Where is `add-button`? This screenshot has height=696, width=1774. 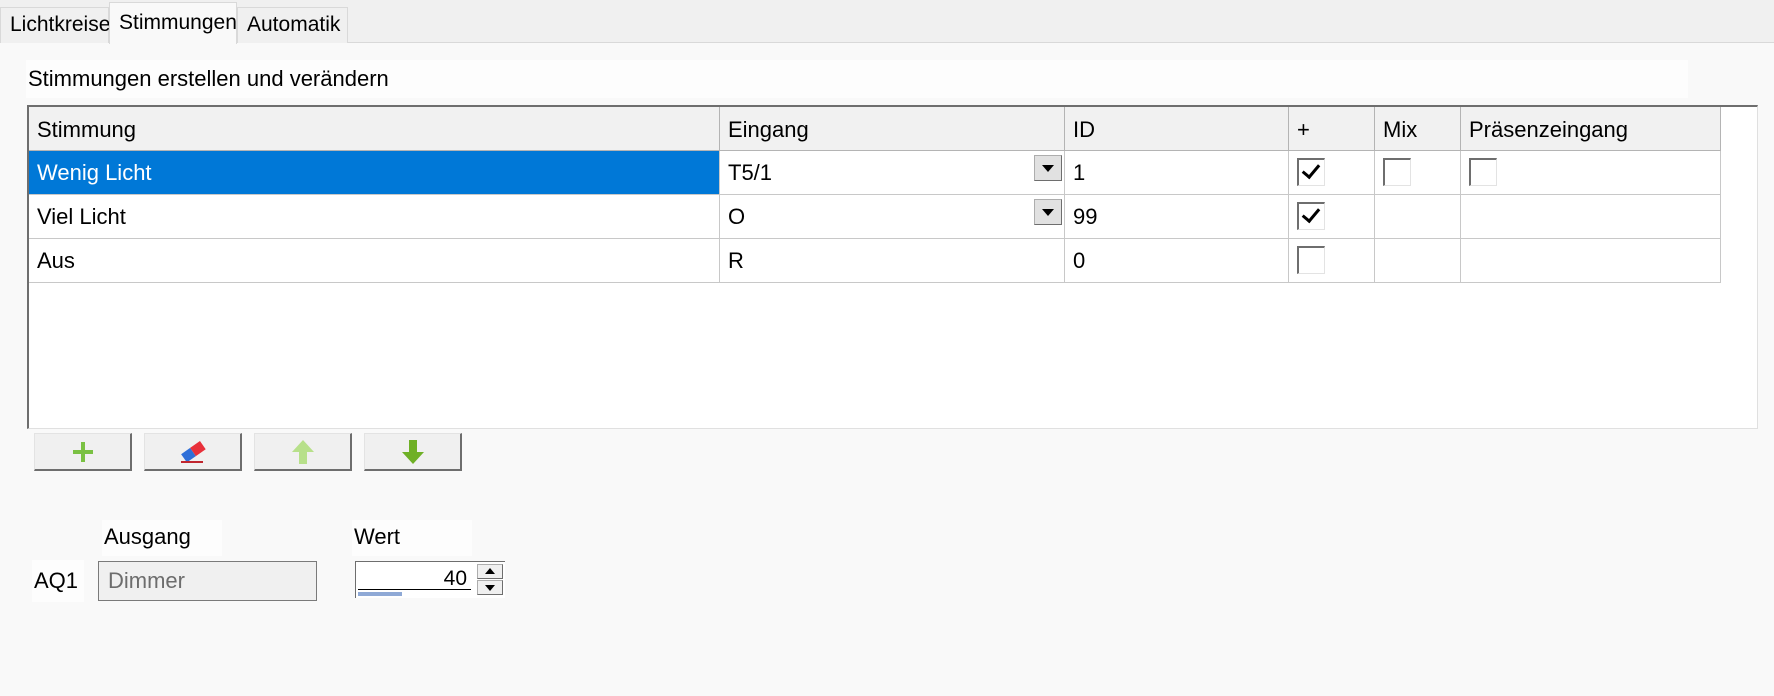 add-button is located at coordinates (83, 452).